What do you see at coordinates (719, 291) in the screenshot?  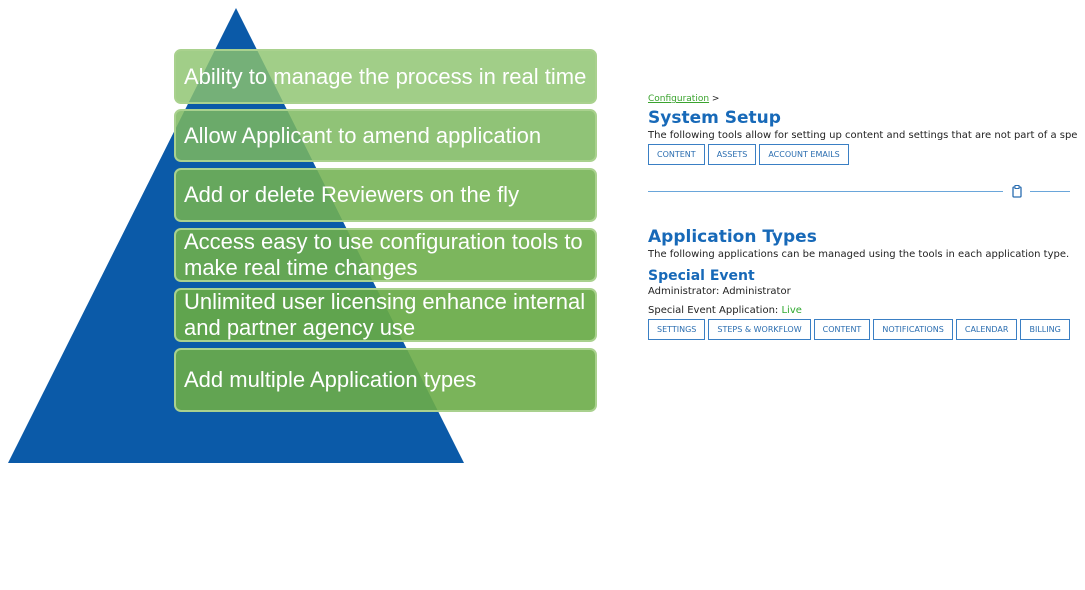 I see `administrator-label: Administrator` at bounding box center [719, 291].